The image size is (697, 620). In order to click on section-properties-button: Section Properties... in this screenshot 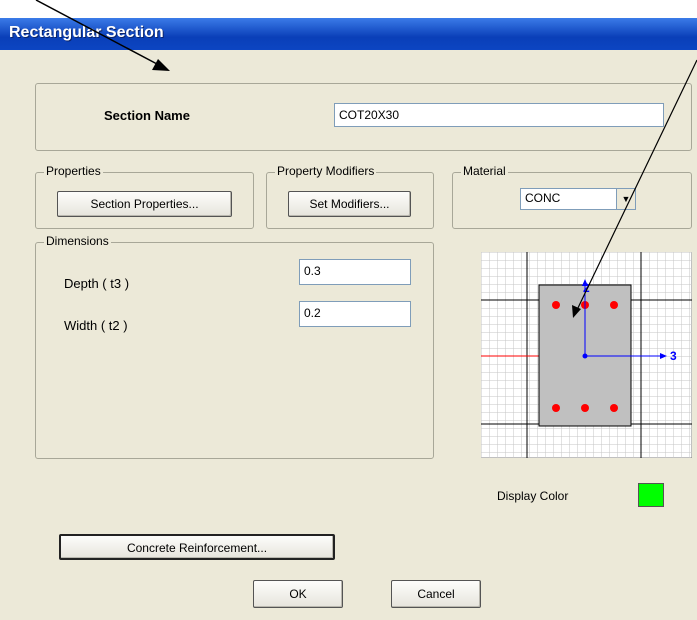, I will do `click(144, 204)`.